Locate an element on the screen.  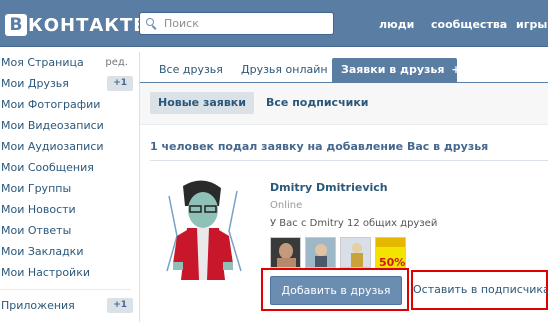
apps-count-badge: +1 is located at coordinates (120, 305).